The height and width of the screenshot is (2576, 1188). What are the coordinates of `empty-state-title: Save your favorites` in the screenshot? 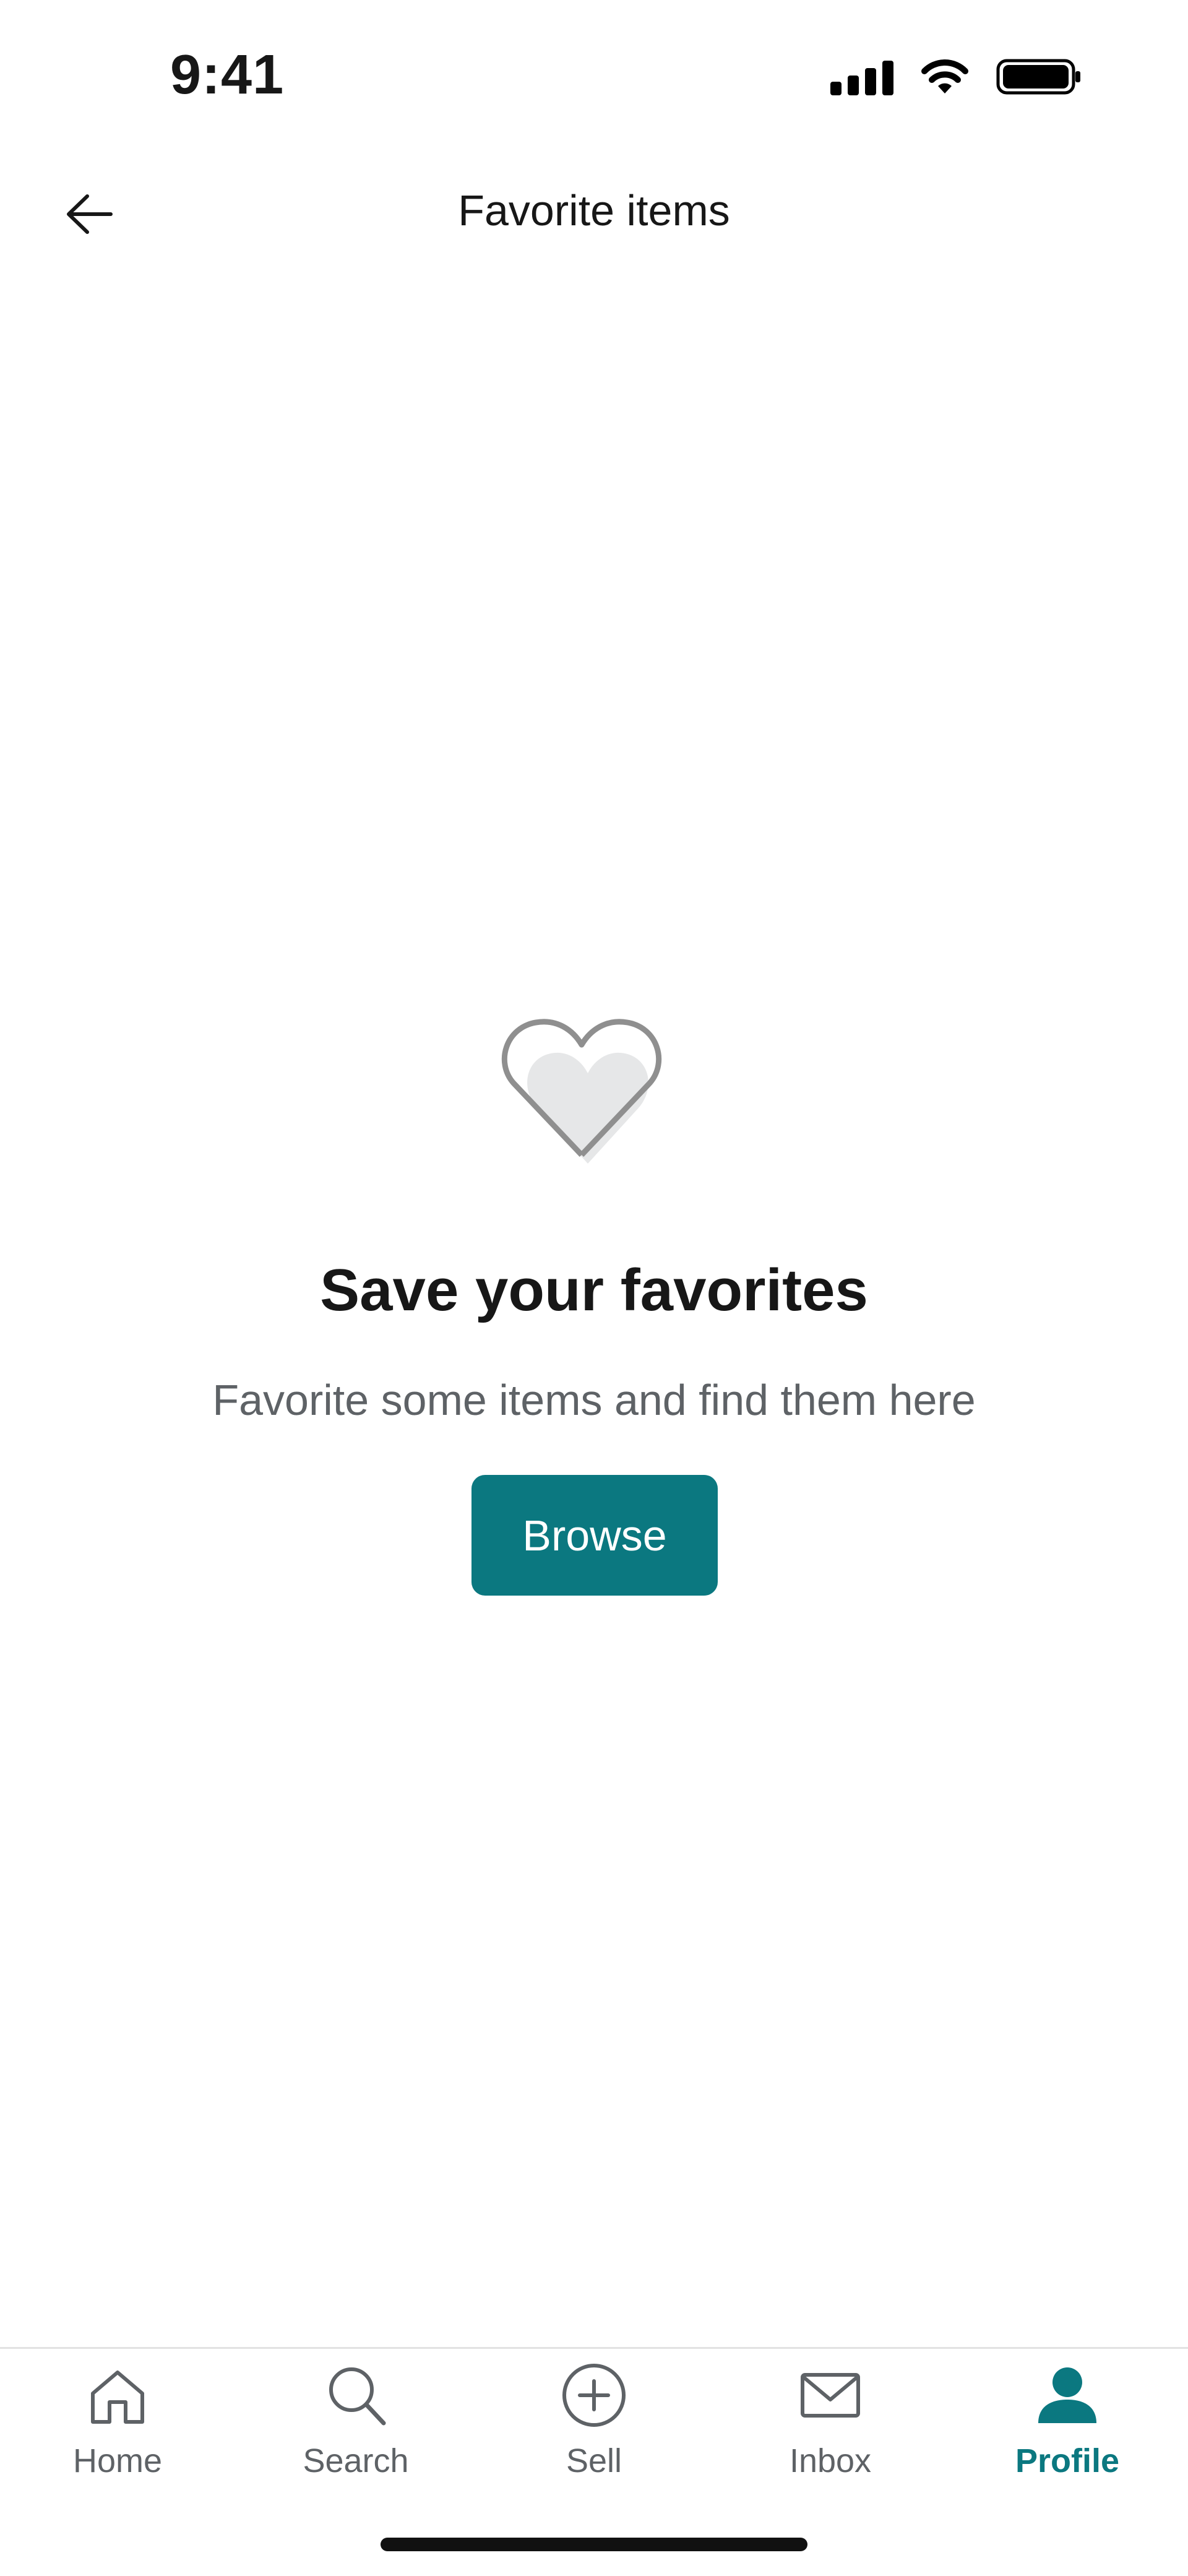 It's located at (594, 1290).